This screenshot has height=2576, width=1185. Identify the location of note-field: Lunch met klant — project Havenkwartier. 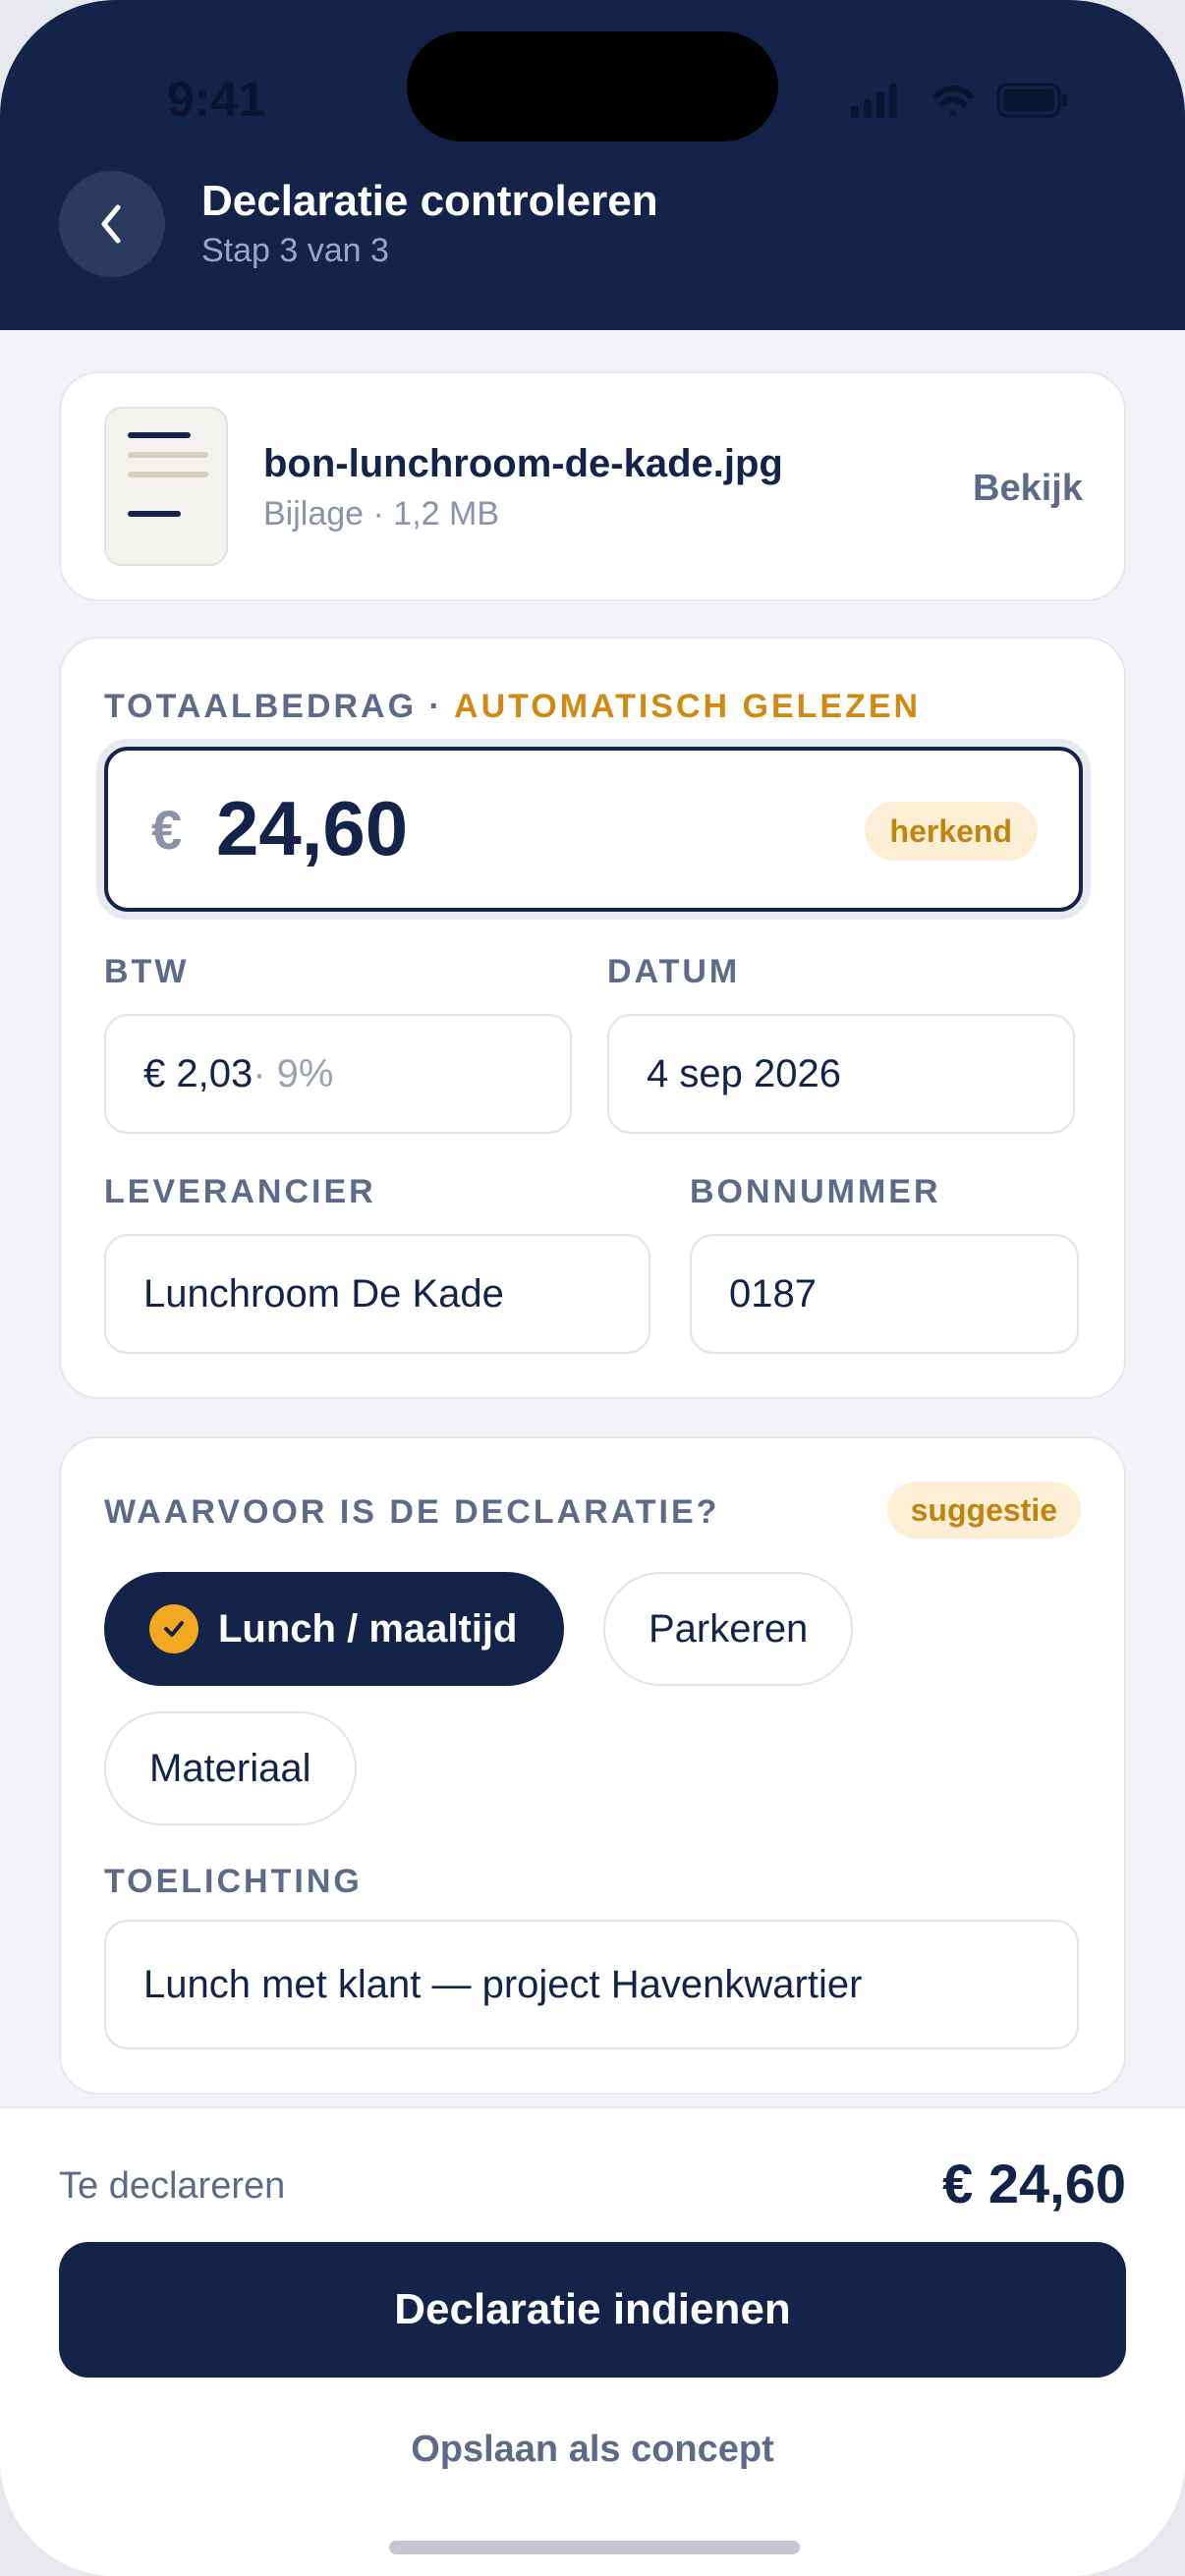
(592, 1984).